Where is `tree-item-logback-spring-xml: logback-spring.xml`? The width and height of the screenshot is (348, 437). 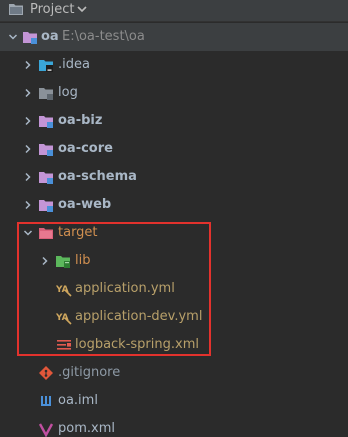 tree-item-logback-spring-xml: logback-spring.xml is located at coordinates (174, 345).